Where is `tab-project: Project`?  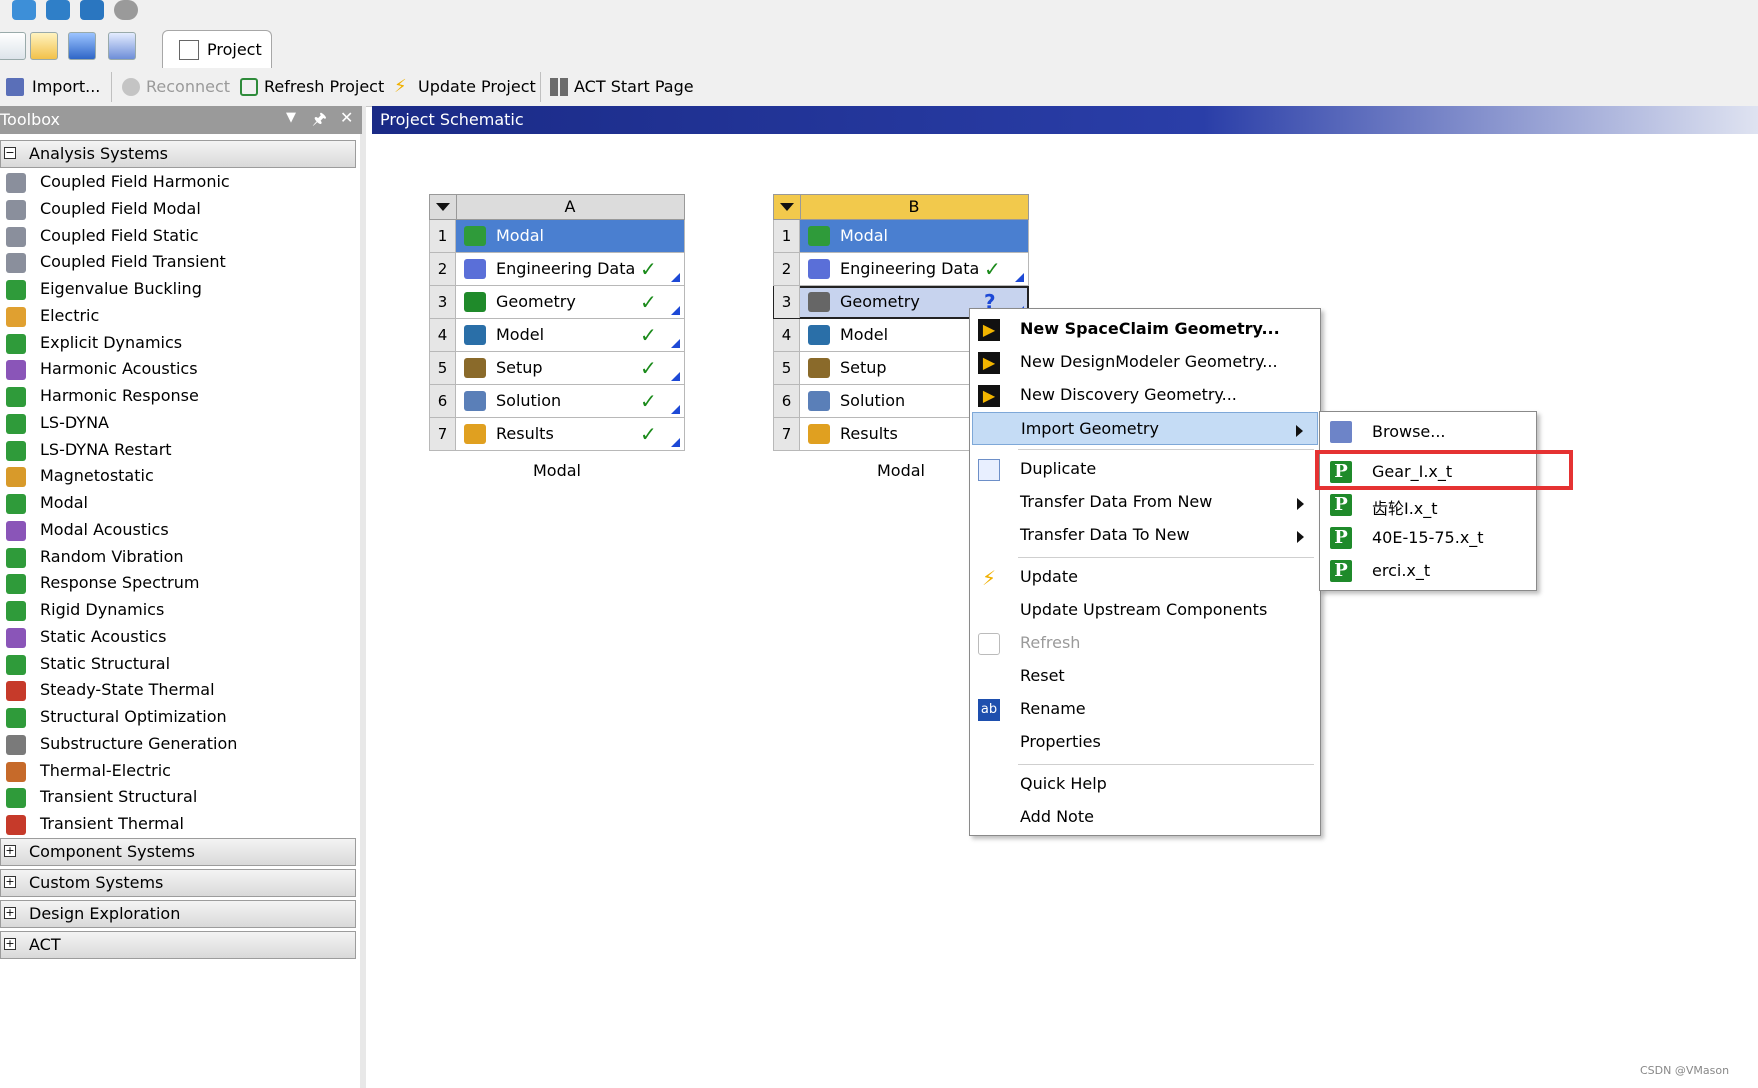 tab-project: Project is located at coordinates (217, 49).